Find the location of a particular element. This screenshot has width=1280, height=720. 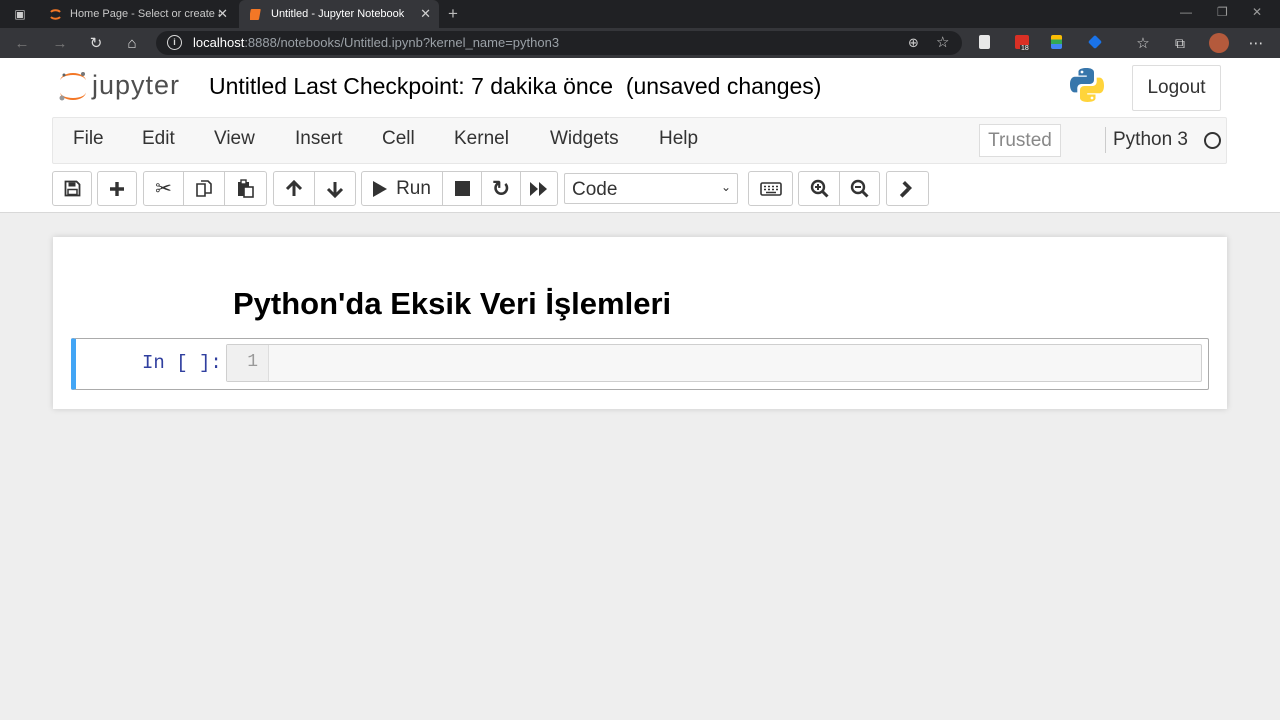

maximize-icon: ❐ is located at coordinates (1222, 12).